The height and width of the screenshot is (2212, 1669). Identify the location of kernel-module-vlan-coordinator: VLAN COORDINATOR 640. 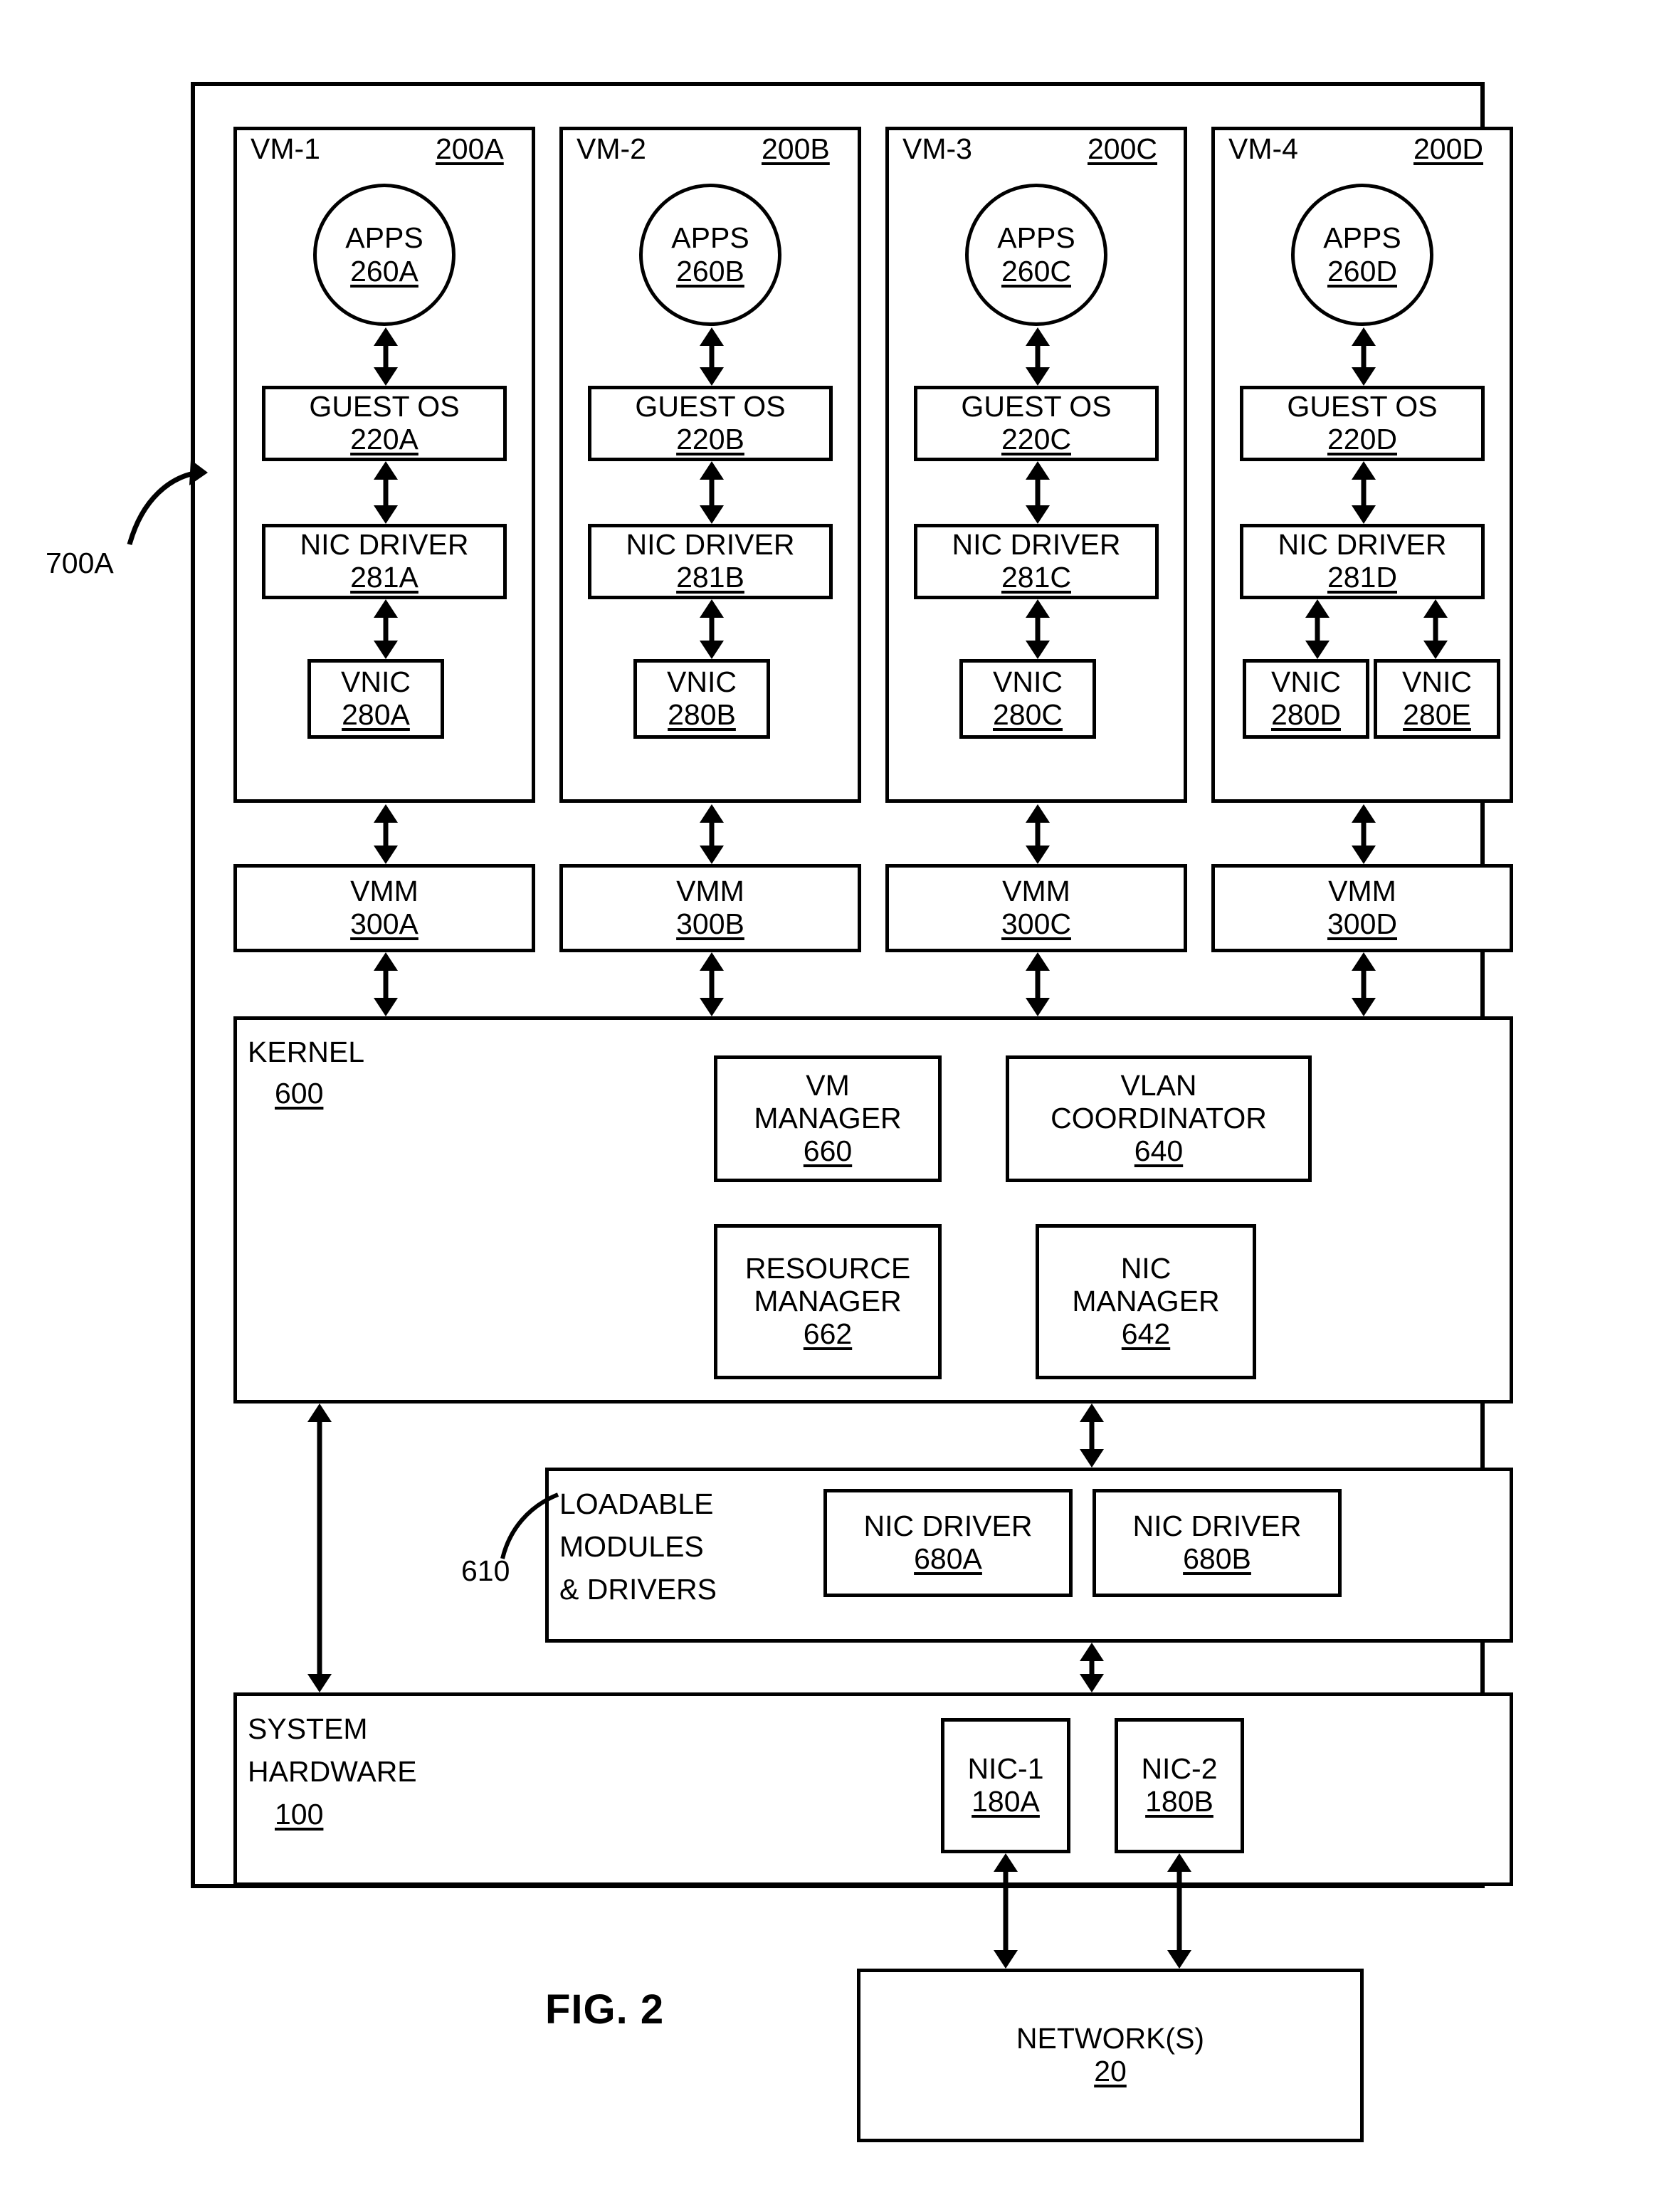
(1159, 1118).